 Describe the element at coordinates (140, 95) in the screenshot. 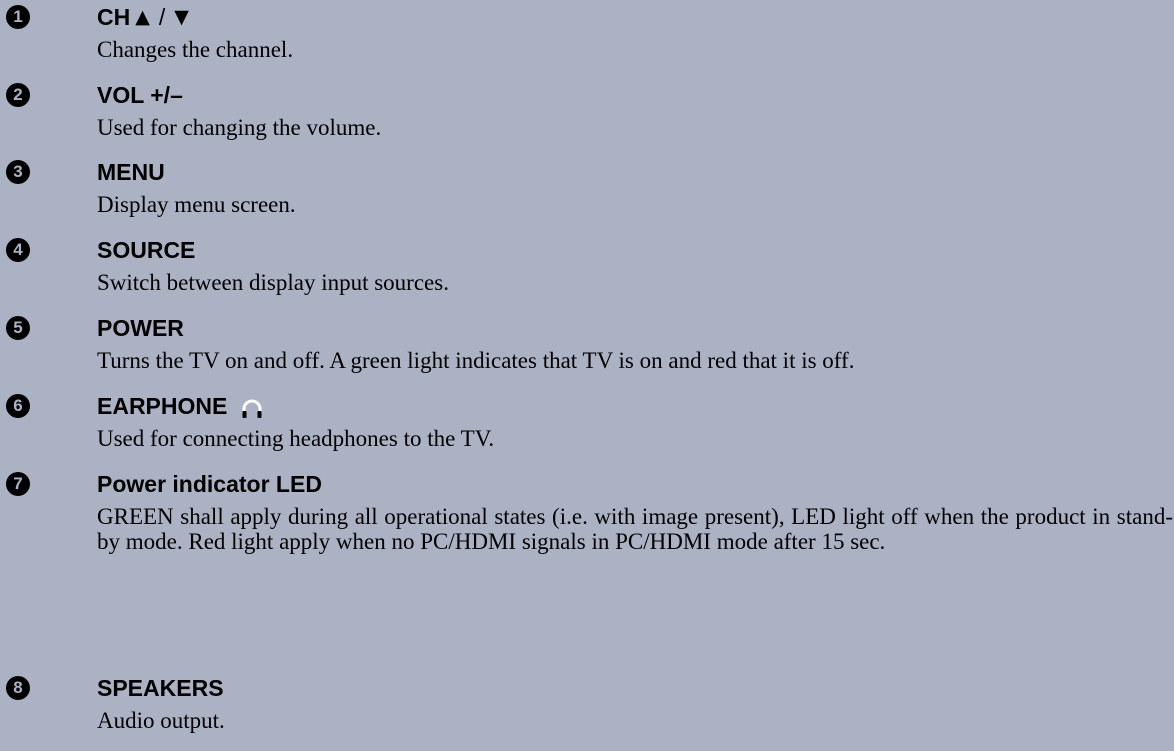

I see `item-title: VOL +/–` at that location.